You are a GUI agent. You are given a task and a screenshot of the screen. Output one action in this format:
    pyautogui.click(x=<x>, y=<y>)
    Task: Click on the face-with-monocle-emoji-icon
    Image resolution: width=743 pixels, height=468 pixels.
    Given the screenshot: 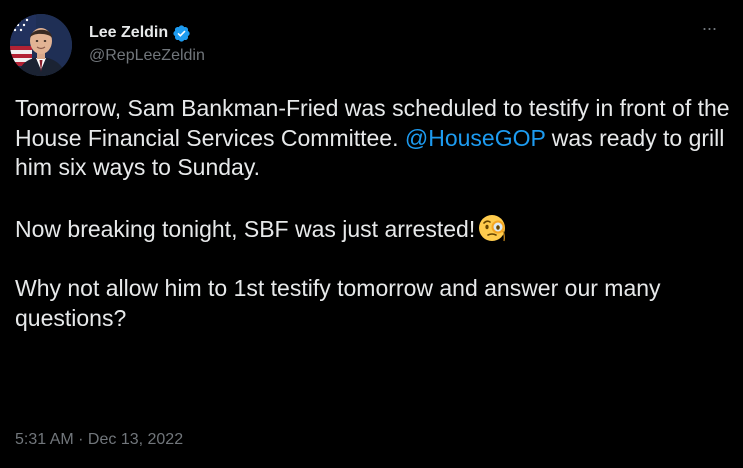 What is the action you would take?
    pyautogui.click(x=493, y=228)
    